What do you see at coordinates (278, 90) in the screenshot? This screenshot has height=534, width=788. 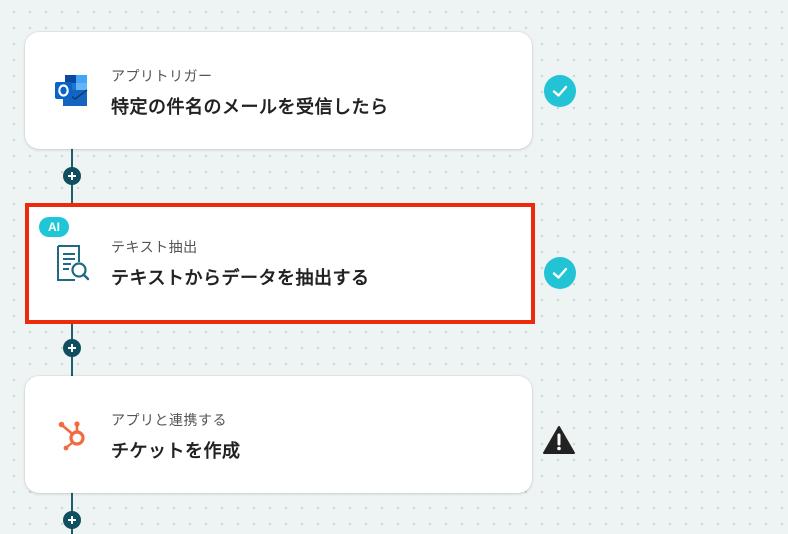 I see `flow-step-trigger: アプリトリガー 特定の件名のメールを受信したら` at bounding box center [278, 90].